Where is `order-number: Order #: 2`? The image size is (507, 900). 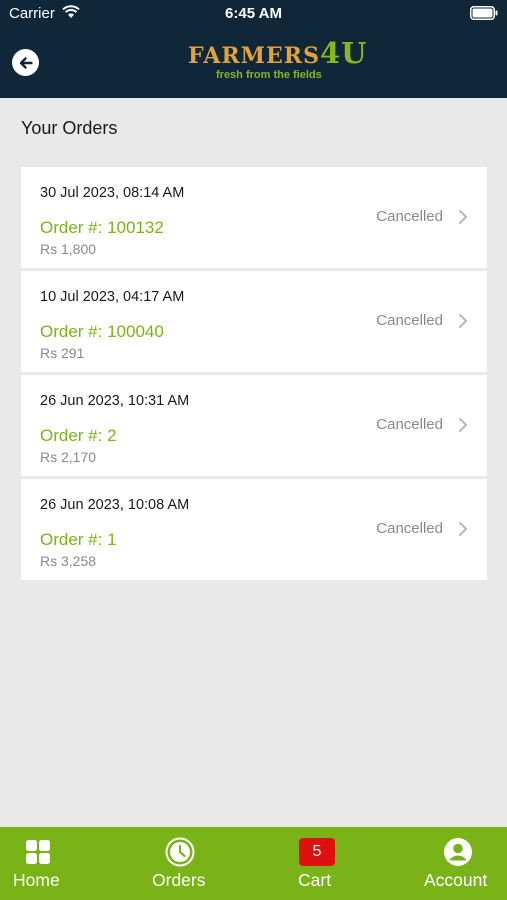 order-number: Order #: 2 is located at coordinates (78, 435).